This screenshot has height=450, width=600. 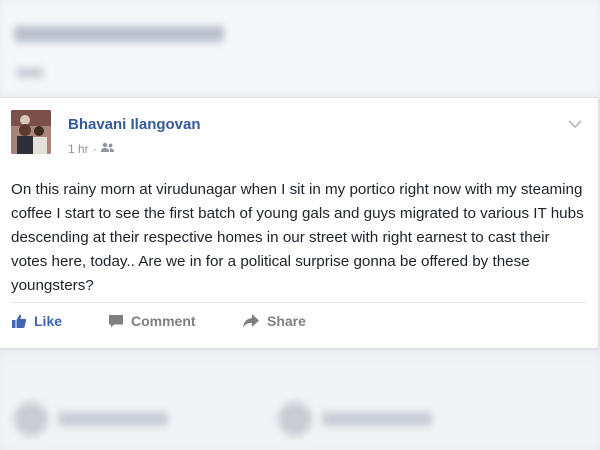 What do you see at coordinates (107, 149) in the screenshot?
I see `friends-icon` at bounding box center [107, 149].